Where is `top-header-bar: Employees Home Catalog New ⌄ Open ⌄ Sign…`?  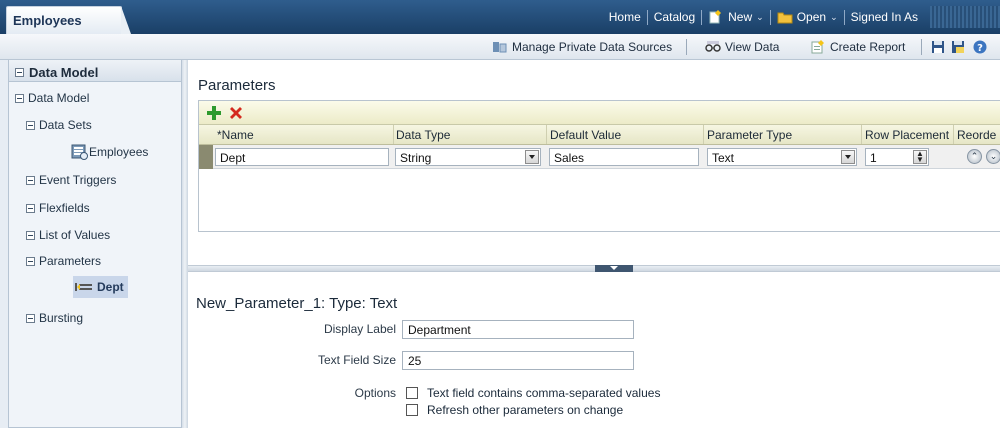 top-header-bar: Employees Home Catalog New ⌄ Open ⌄ Sign… is located at coordinates (500, 17).